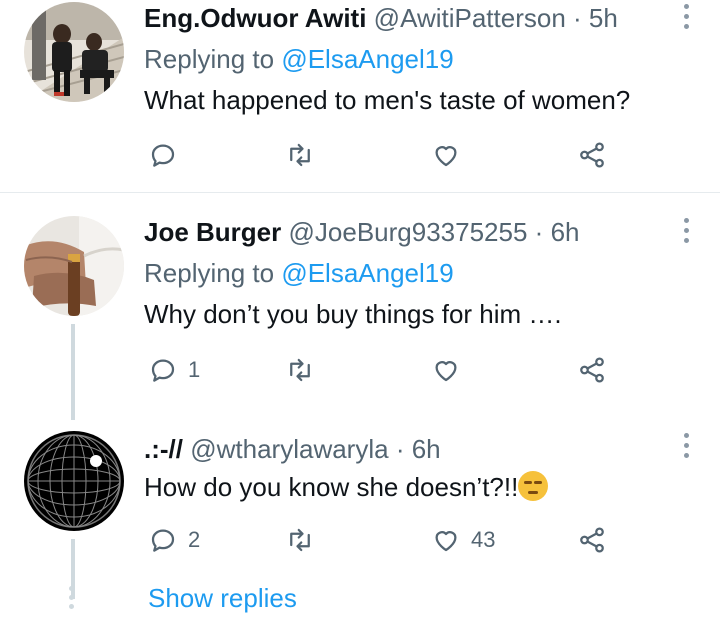 The width and height of the screenshot is (720, 639). Describe the element at coordinates (384, 370) in the screenshot. I see `tweet-actions: 1` at that location.